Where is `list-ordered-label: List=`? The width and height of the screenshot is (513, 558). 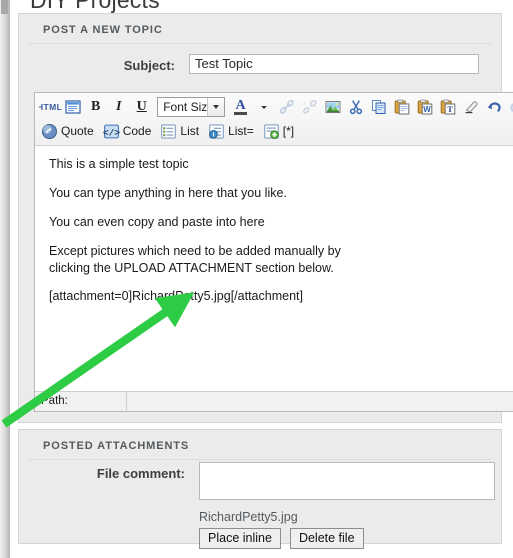
list-ordered-label: List= is located at coordinates (241, 131).